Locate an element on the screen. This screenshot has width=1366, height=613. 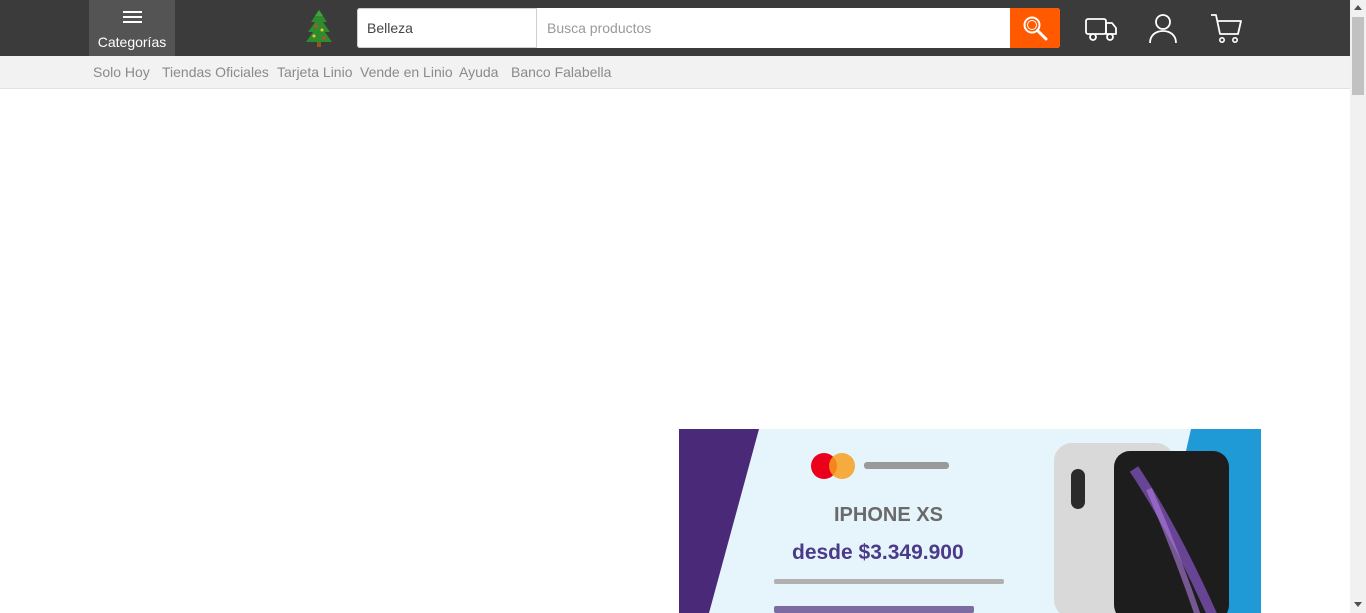
top-navigation-bar: Categorías Belleza is located at coordinates (675, 28).